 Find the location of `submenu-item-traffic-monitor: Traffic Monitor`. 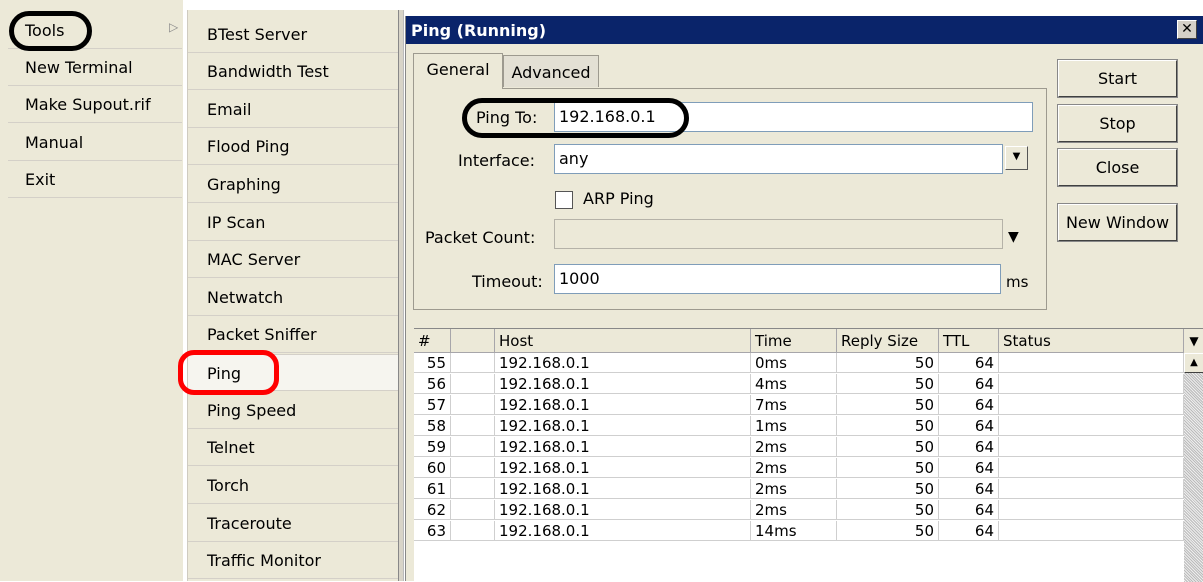

submenu-item-traffic-monitor: Traffic Monitor is located at coordinates (293, 560).